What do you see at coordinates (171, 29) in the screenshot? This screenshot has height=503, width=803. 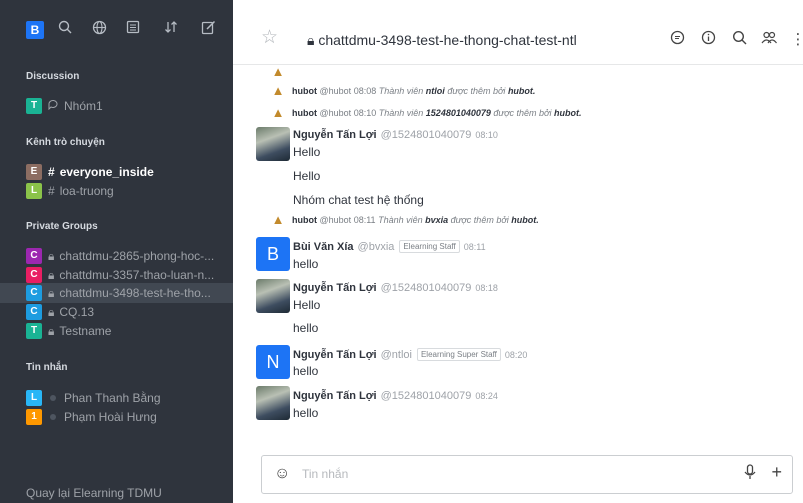 I see `sort-icon` at bounding box center [171, 29].